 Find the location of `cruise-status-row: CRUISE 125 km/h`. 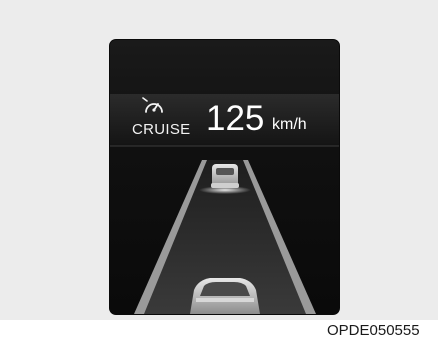

cruise-status-row: CRUISE 125 km/h is located at coordinates (224, 115).